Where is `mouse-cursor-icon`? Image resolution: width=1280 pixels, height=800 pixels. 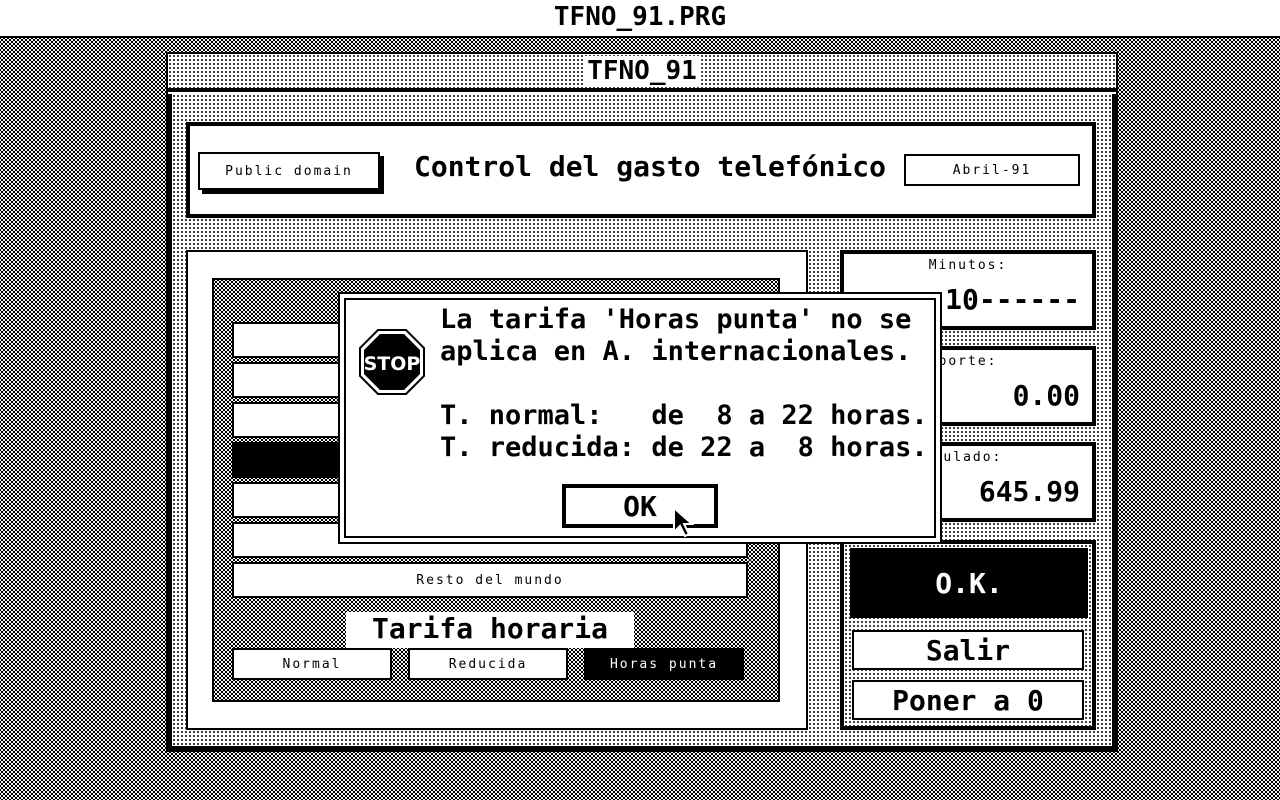
mouse-cursor-icon is located at coordinates (683, 522).